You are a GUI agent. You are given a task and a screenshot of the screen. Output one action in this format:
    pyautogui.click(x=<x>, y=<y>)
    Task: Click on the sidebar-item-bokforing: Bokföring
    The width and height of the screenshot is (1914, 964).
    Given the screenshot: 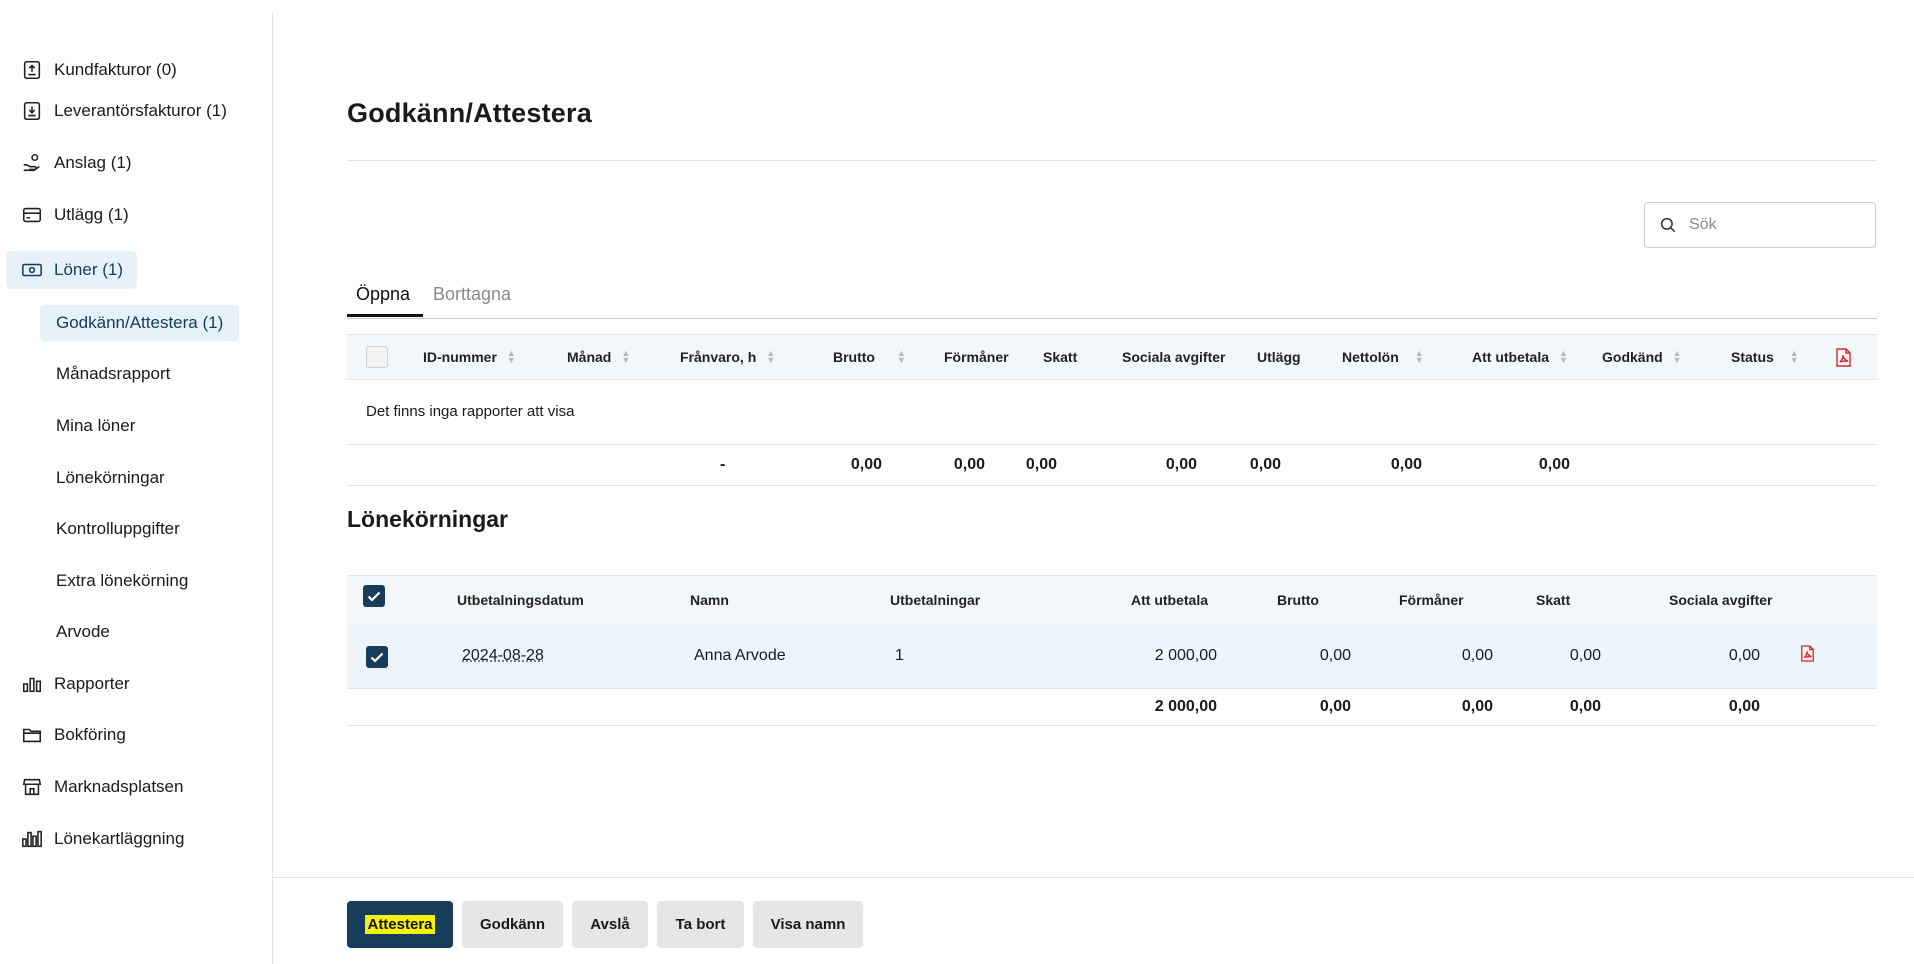 What is the action you would take?
    pyautogui.click(x=120, y=735)
    